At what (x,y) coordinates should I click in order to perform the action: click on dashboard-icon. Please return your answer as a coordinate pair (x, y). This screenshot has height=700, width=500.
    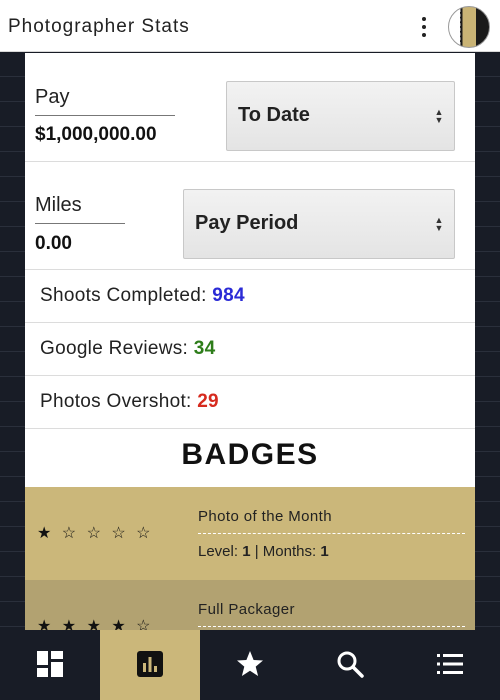
    Looking at the image, I should click on (50, 664).